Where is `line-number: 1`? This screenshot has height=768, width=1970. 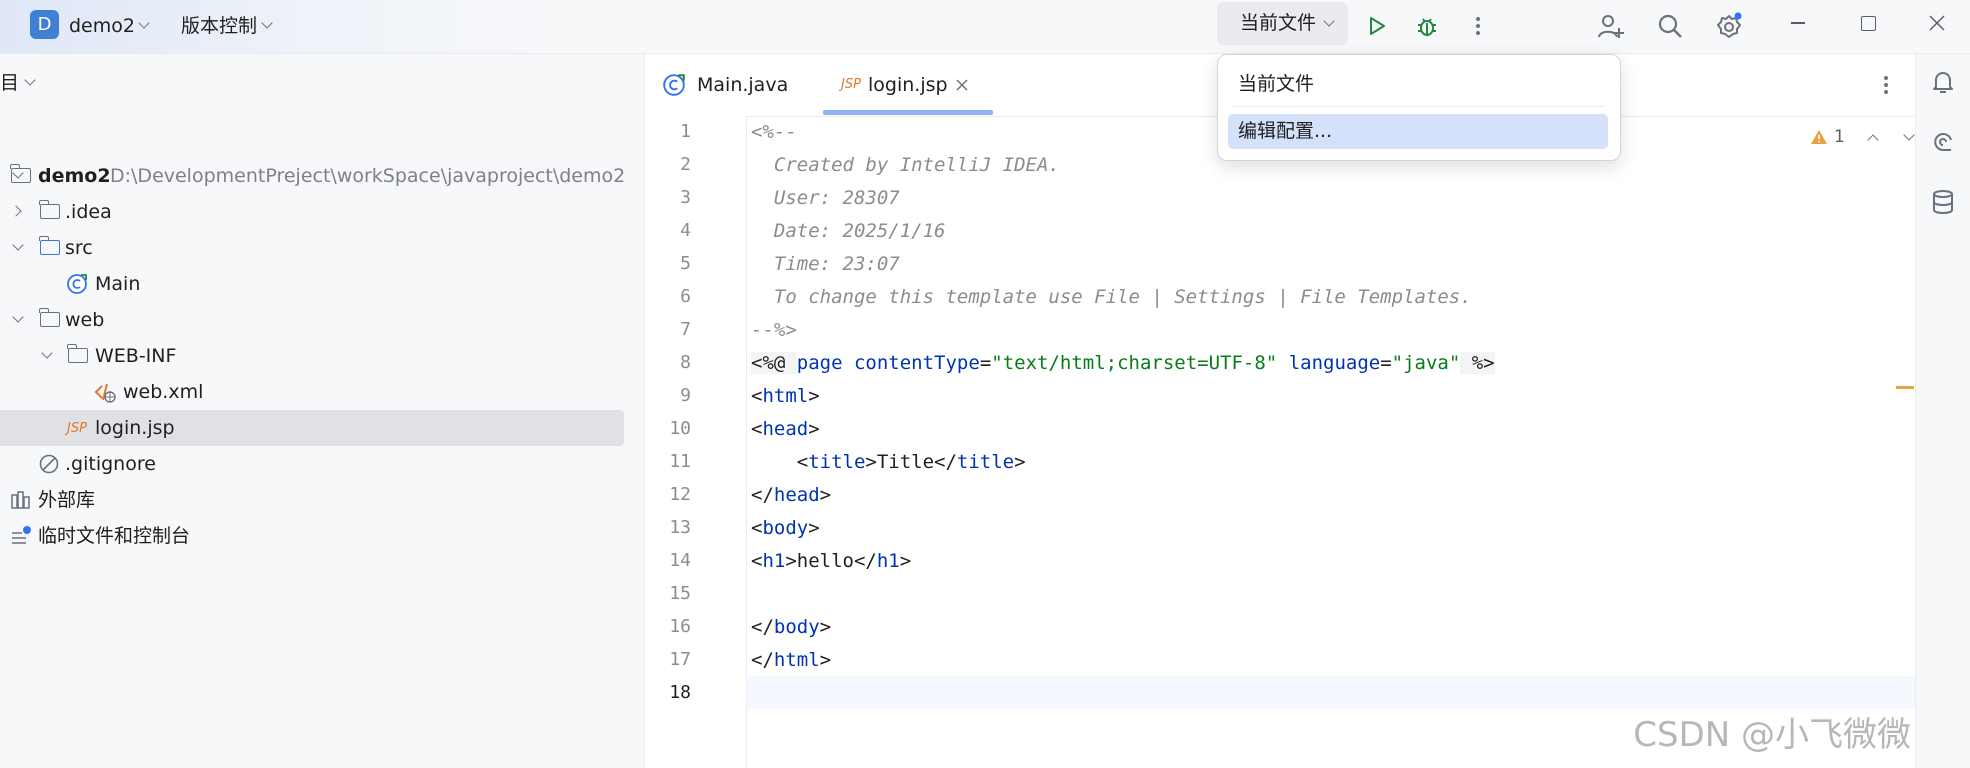 line-number: 1 is located at coordinates (668, 131).